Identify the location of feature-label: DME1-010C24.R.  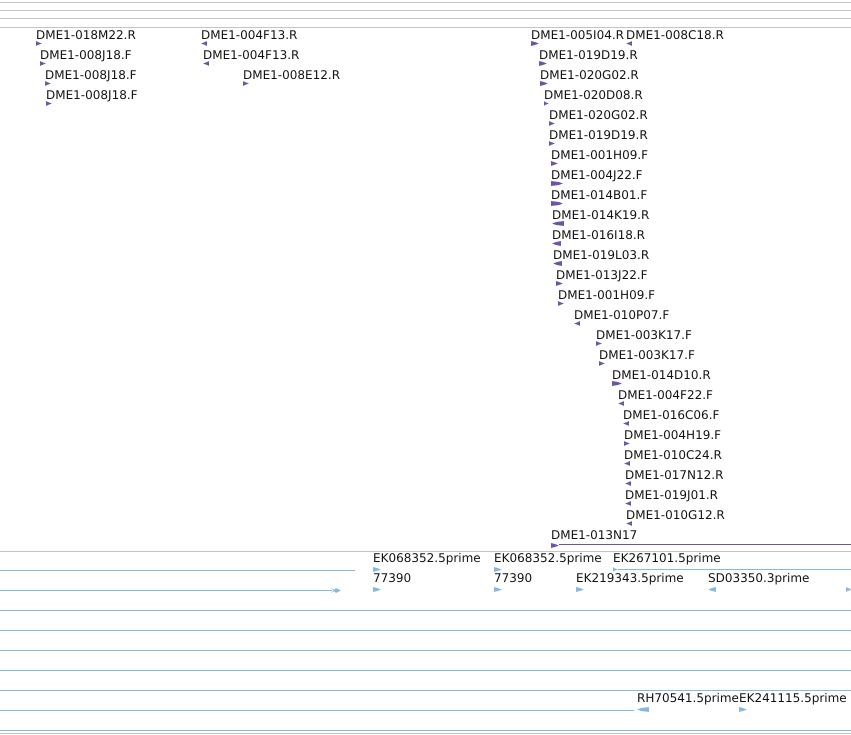
(673, 455).